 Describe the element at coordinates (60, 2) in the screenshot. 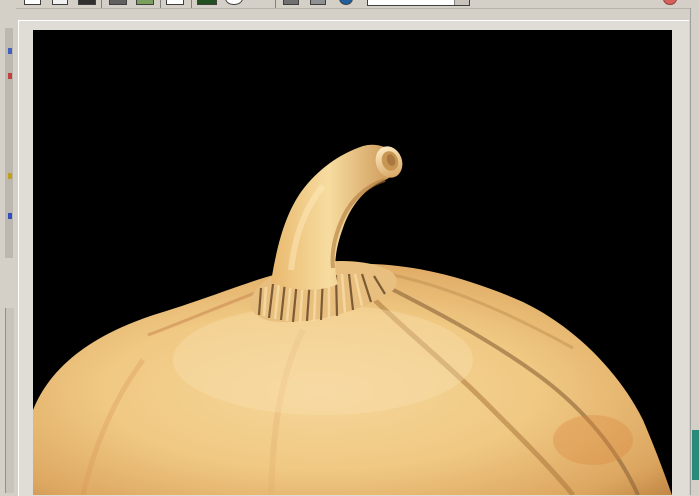

I see `render-frame-icon` at that location.